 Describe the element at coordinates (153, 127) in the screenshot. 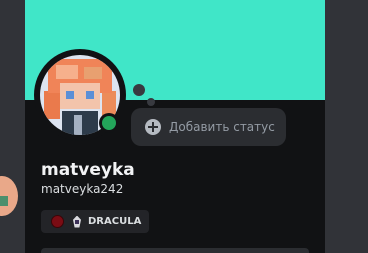

I see `plus-circle-icon` at that location.